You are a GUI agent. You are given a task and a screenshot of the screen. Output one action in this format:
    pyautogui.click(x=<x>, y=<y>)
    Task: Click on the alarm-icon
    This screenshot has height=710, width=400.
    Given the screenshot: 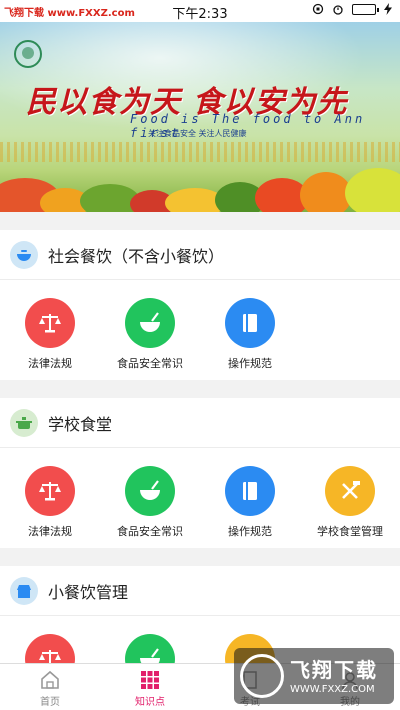 What is the action you would take?
    pyautogui.click(x=338, y=10)
    